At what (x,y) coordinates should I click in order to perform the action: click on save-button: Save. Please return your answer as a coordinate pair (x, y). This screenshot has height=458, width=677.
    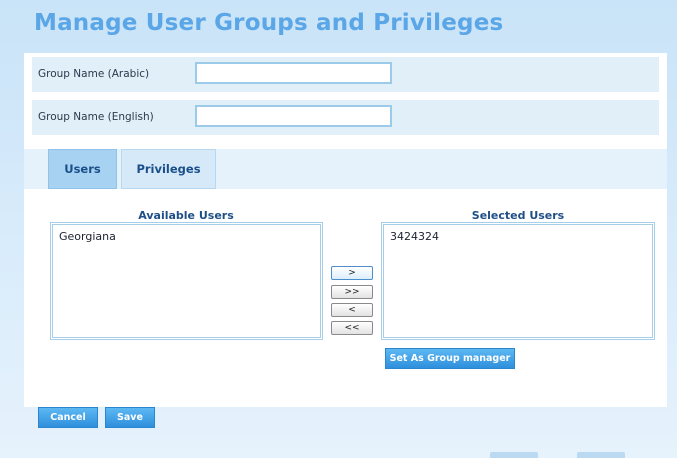
    Looking at the image, I should click on (130, 417).